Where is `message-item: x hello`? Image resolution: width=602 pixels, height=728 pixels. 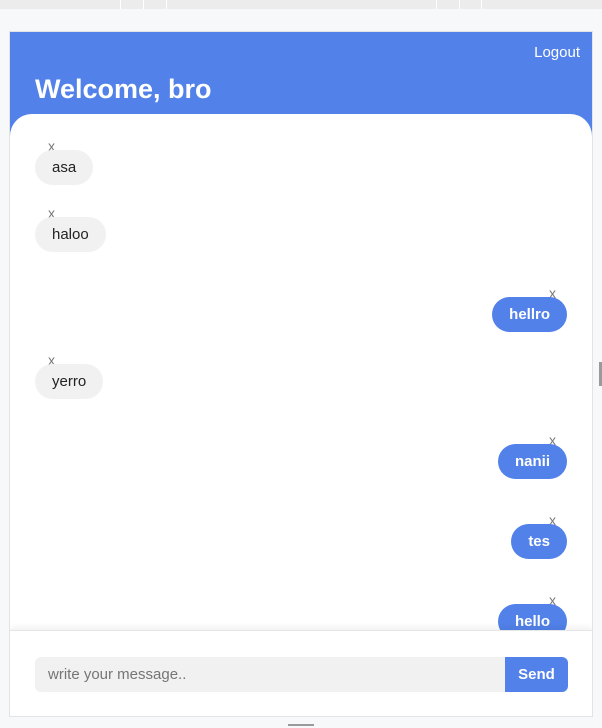
message-item: x hello is located at coordinates (522, 611).